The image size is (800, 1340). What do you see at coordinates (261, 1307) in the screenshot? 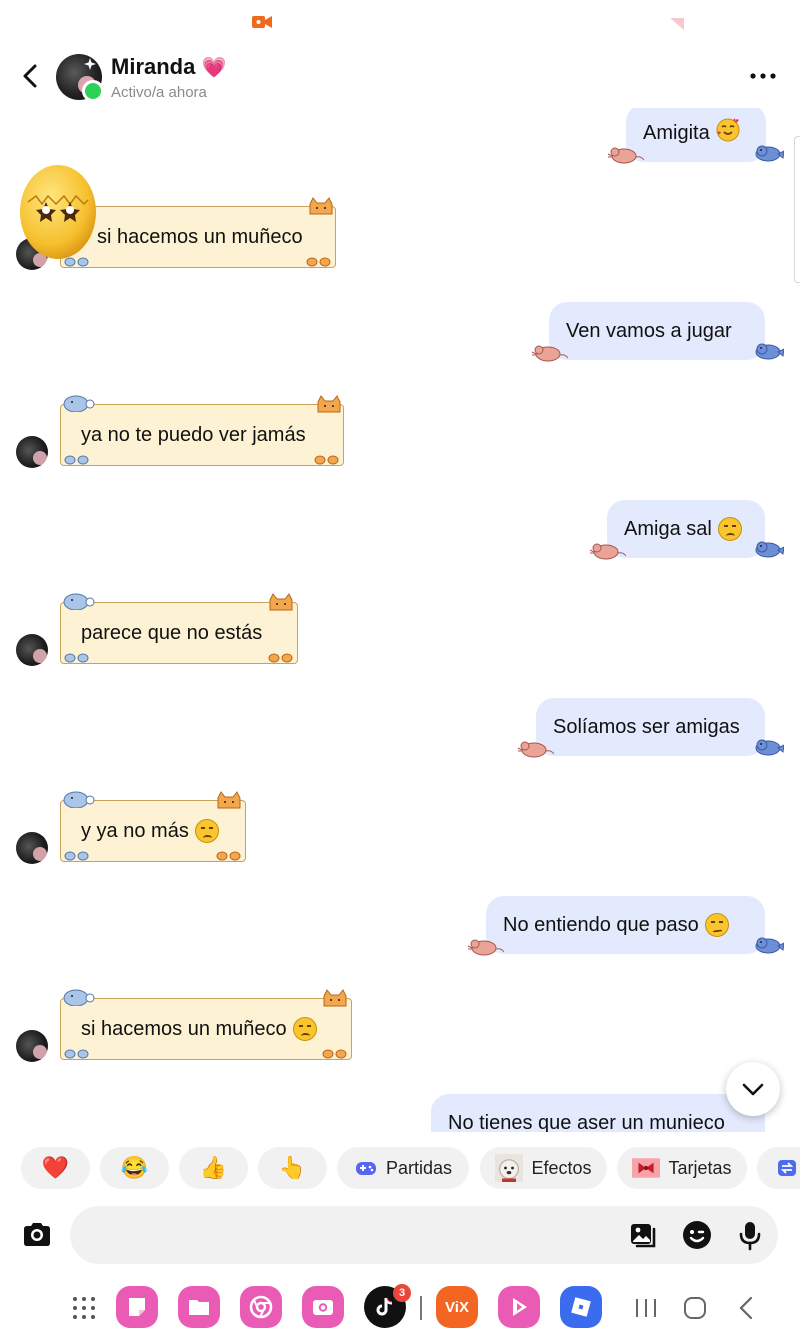
I see `browser-app-icon` at bounding box center [261, 1307].